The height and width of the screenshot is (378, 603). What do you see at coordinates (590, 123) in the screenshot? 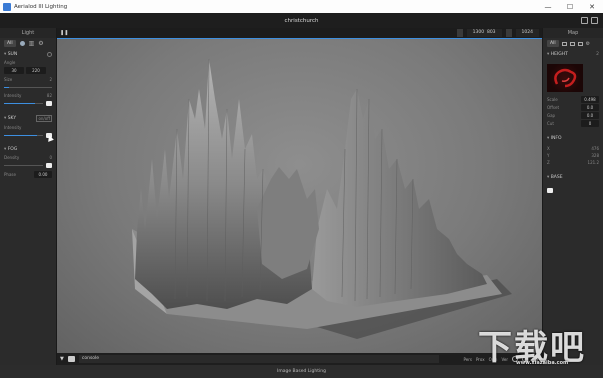
I see `cut-input: 0` at bounding box center [590, 123].